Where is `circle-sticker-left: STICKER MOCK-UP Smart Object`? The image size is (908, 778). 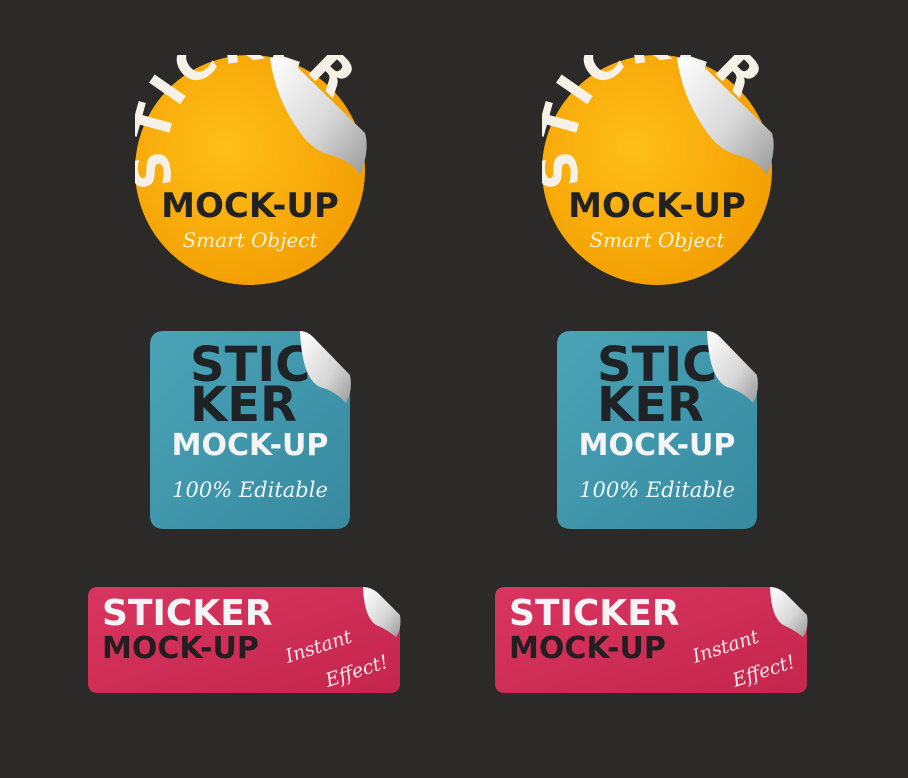
circle-sticker-left: STICKER MOCK-UP Smart Object is located at coordinates (251, 170).